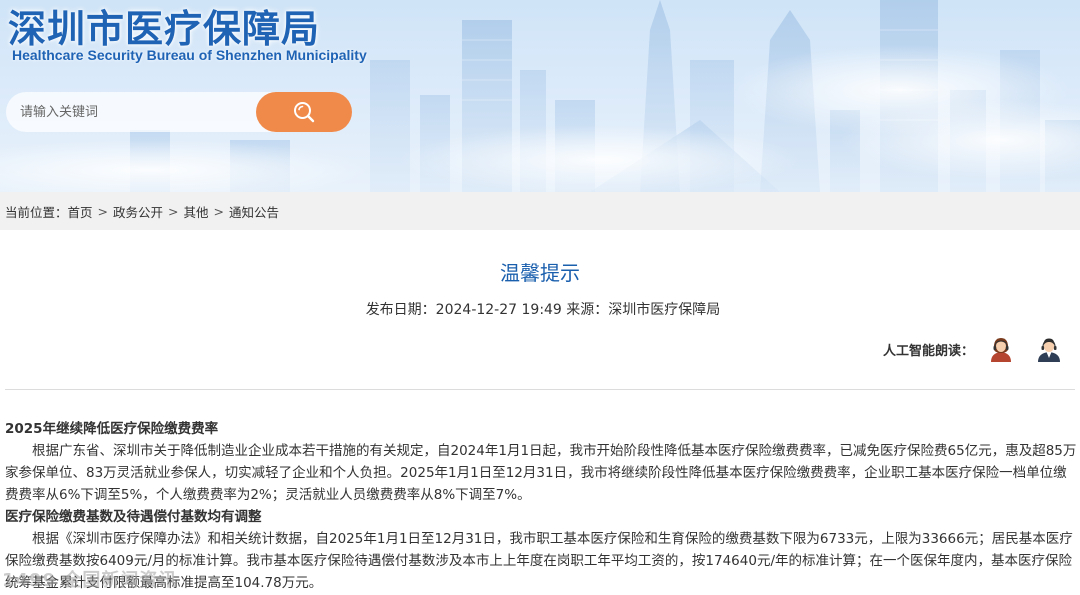 Image resolution: width=1080 pixels, height=595 pixels. Describe the element at coordinates (36, 212) in the screenshot. I see `breadcrumb-label: 当前位置：` at that location.